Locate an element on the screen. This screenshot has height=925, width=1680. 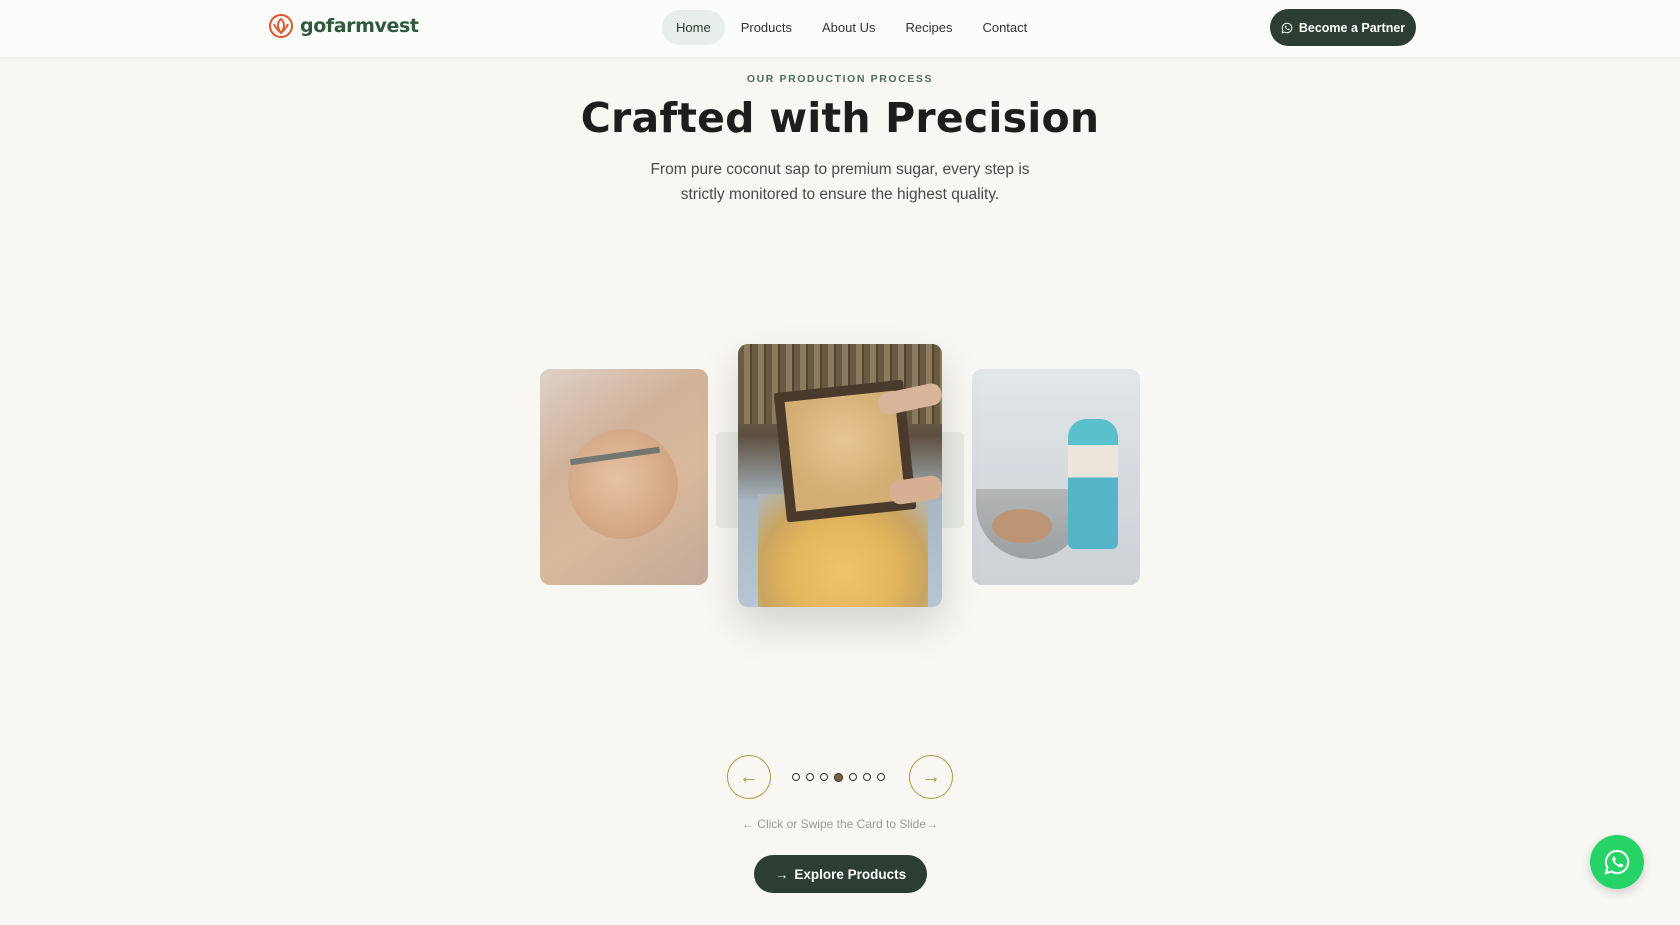
nav-products: Products is located at coordinates (766, 27).